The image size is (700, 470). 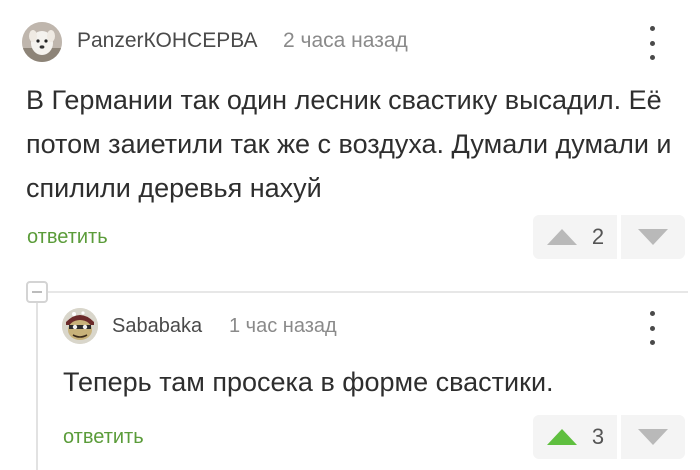 What do you see at coordinates (283, 326) in the screenshot?
I see `comment-timestamp: 1 час назад` at bounding box center [283, 326].